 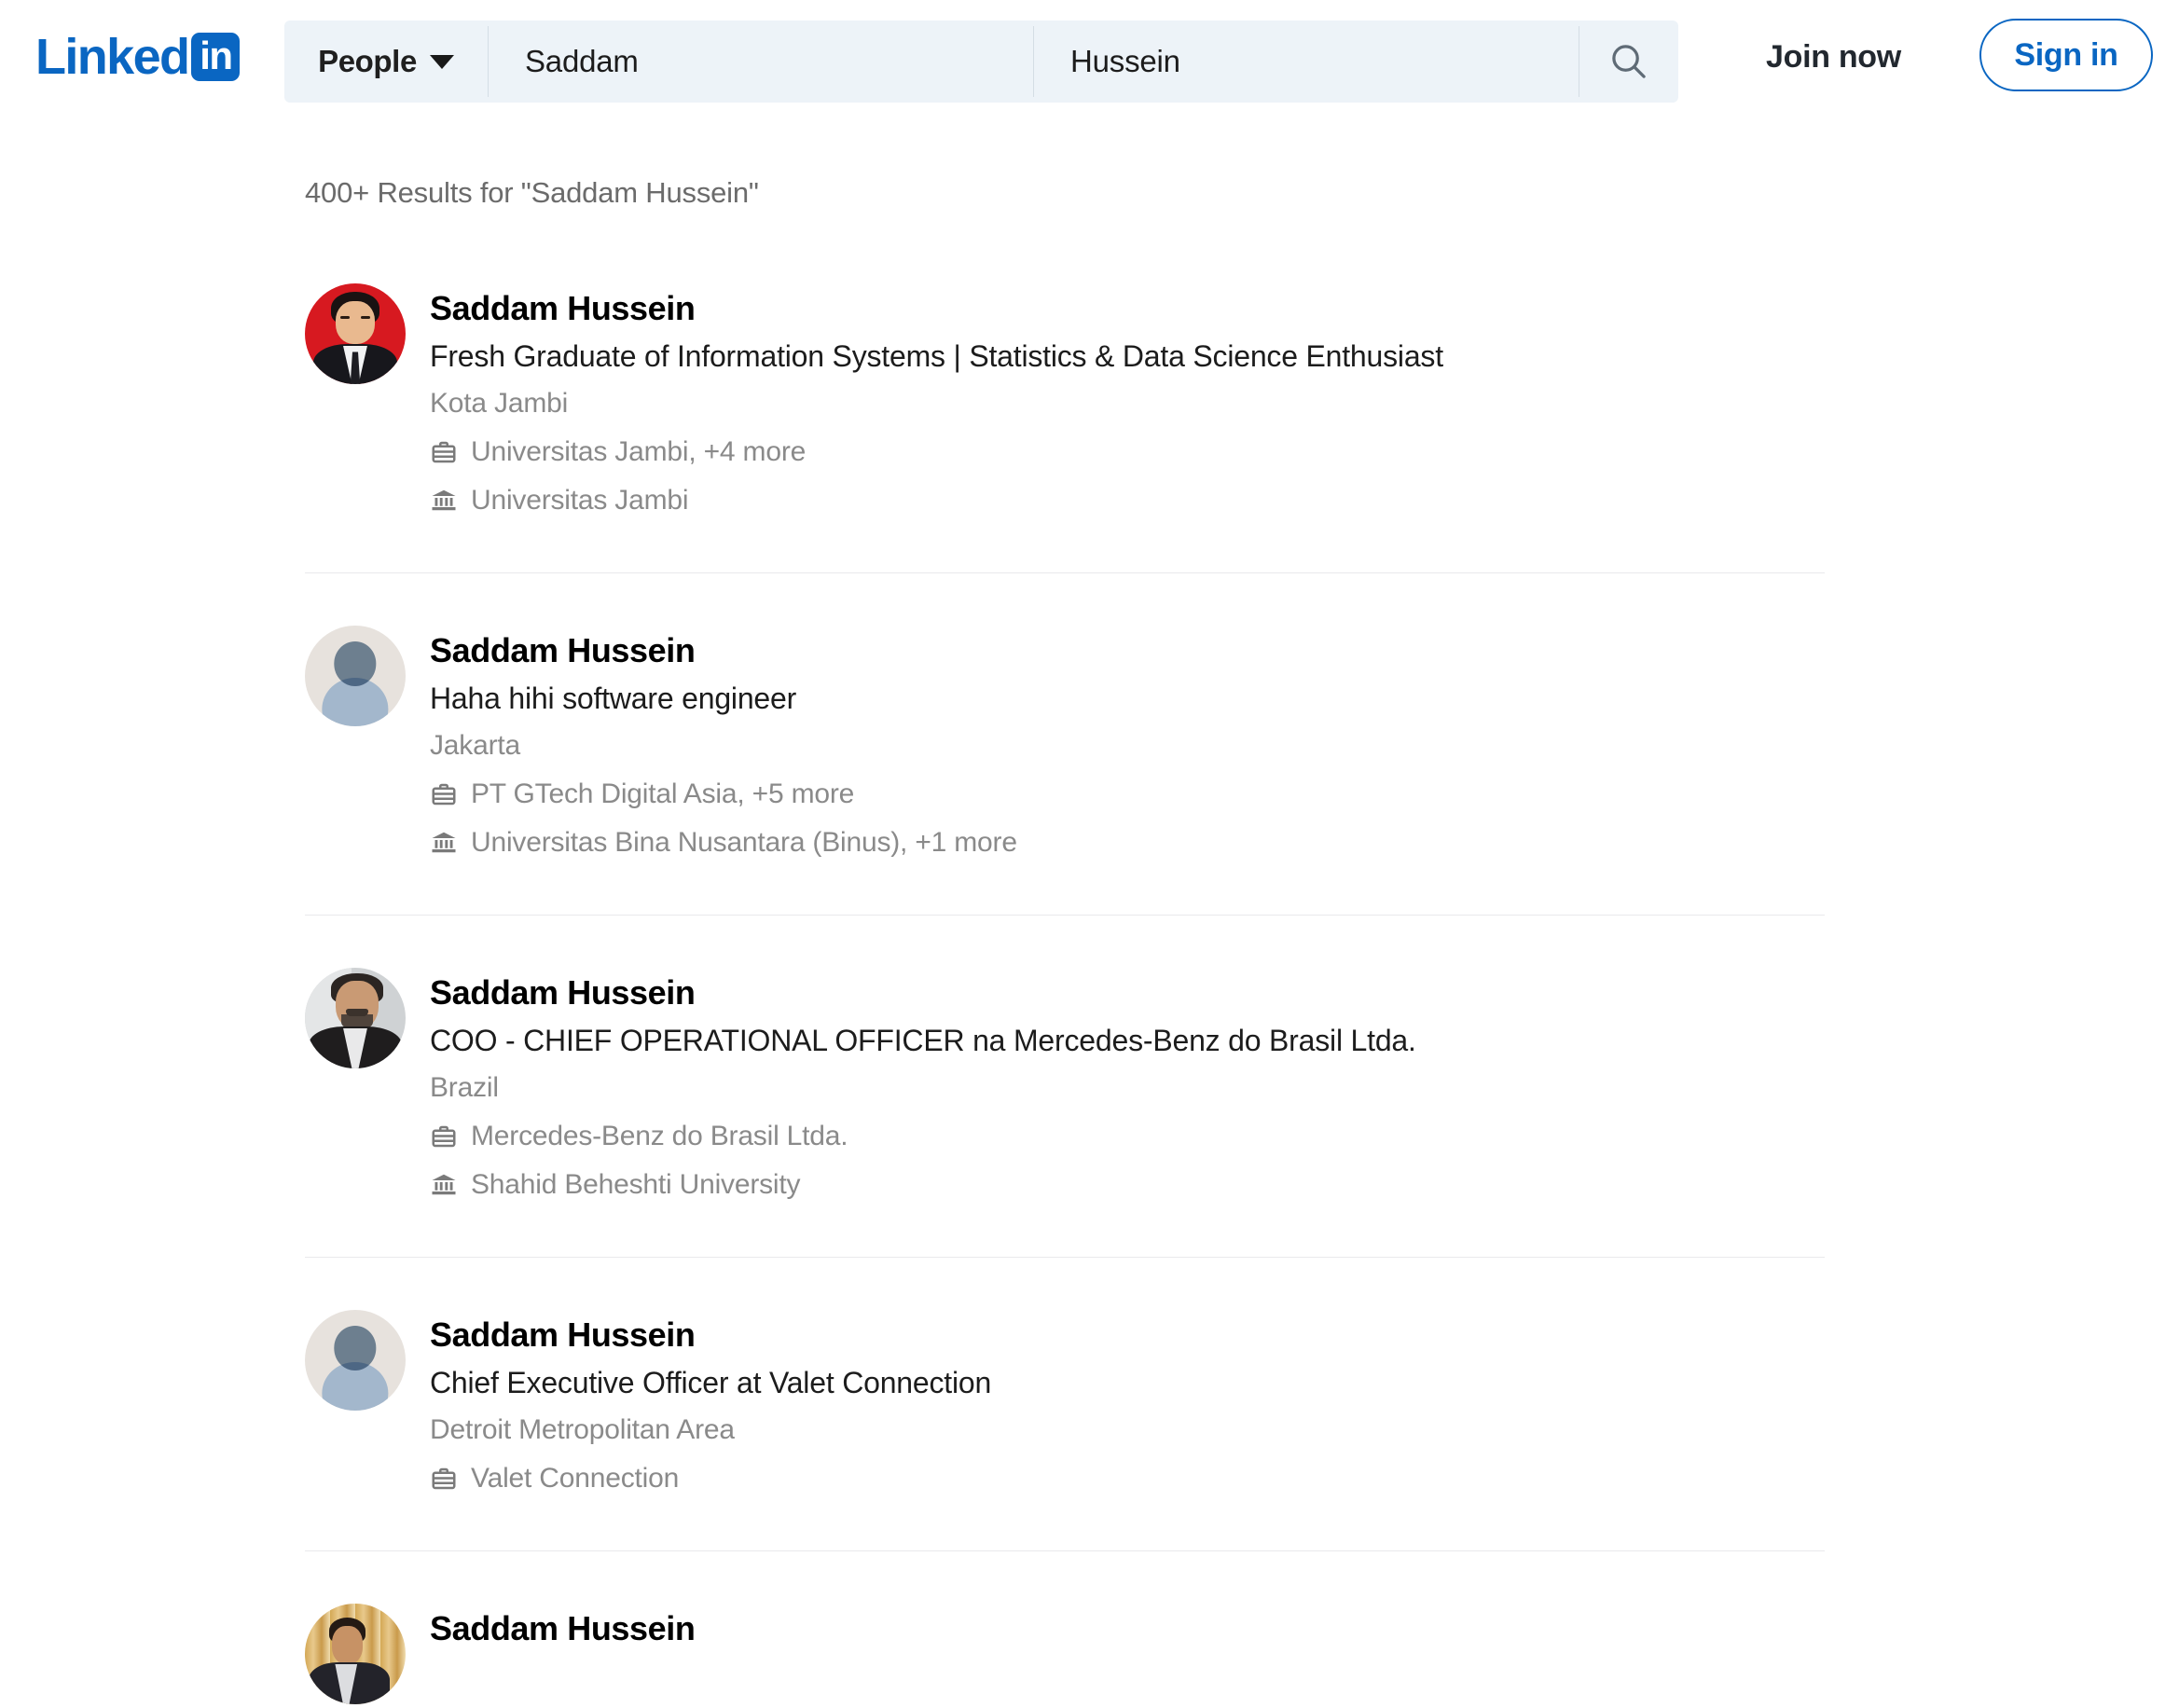 What do you see at coordinates (639, 452) in the screenshot?
I see `current-company-label: Universitas Jambi, +4 more` at bounding box center [639, 452].